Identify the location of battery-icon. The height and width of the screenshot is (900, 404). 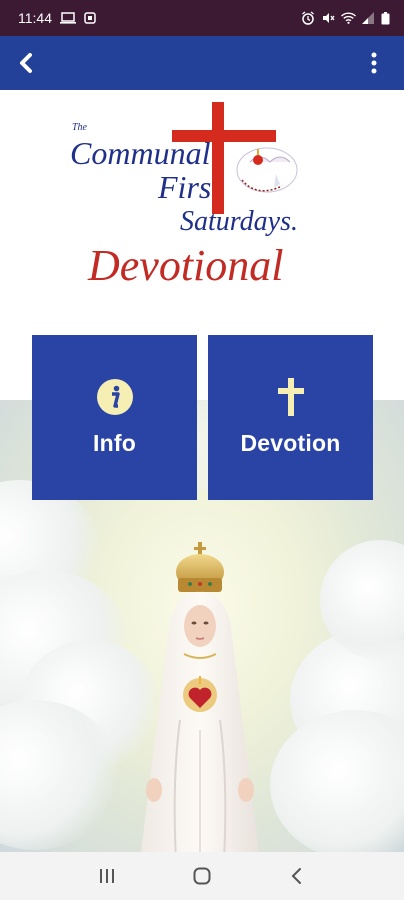
(385, 18).